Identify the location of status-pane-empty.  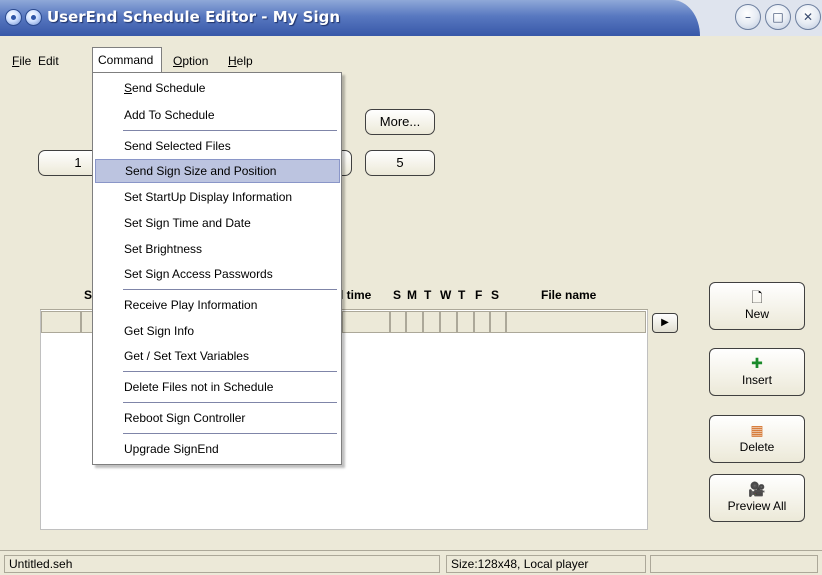
(734, 564).